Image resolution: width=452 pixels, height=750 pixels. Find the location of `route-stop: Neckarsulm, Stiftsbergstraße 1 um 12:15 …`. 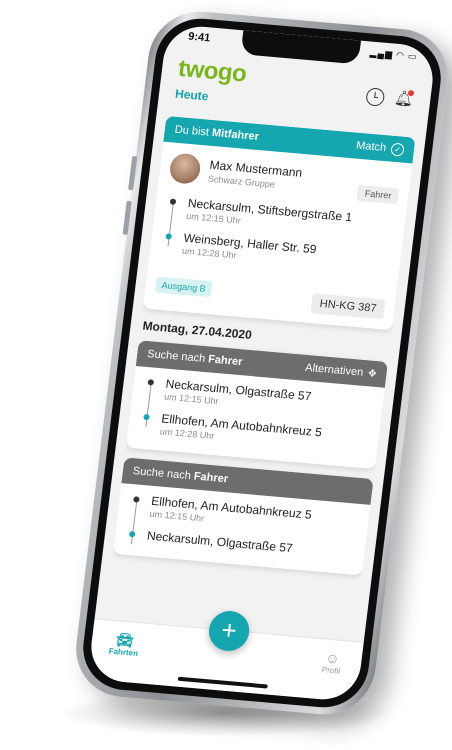

route-stop: Neckarsulm, Stiftsbergstraße 1 um 12:15 … is located at coordinates (281, 217).